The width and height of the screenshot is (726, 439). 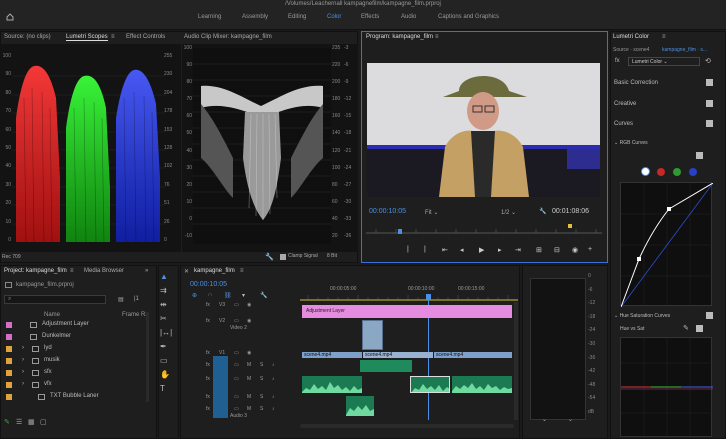 What do you see at coordinates (481, 250) in the screenshot?
I see `play-icon: ▶` at bounding box center [481, 250].